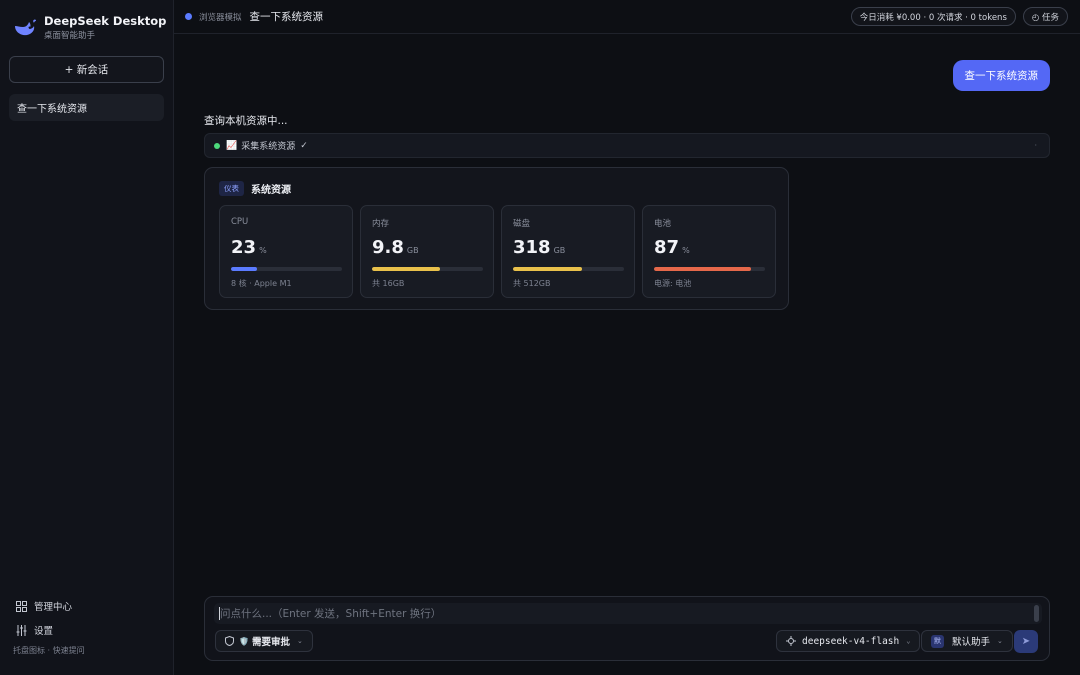 This screenshot has height=675, width=1080. Describe the element at coordinates (937, 641) in the screenshot. I see `assistant-avatar: 默` at that location.